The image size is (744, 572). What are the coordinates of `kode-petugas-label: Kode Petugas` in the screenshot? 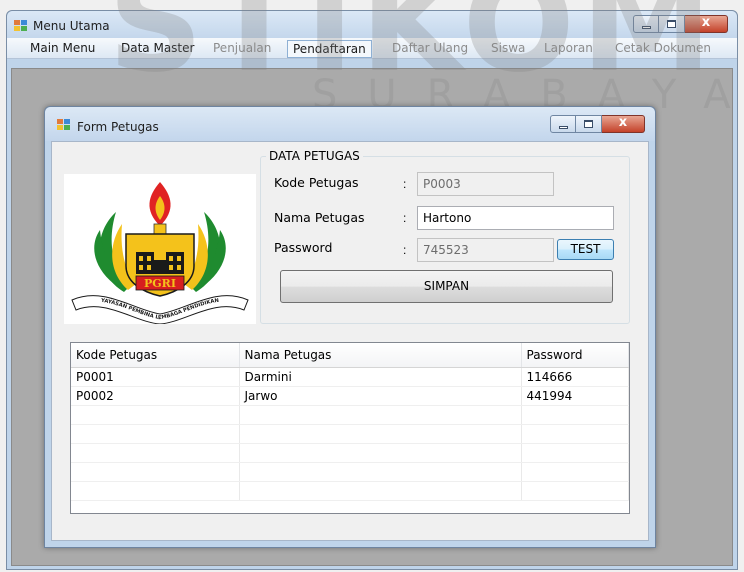 It's located at (316, 182).